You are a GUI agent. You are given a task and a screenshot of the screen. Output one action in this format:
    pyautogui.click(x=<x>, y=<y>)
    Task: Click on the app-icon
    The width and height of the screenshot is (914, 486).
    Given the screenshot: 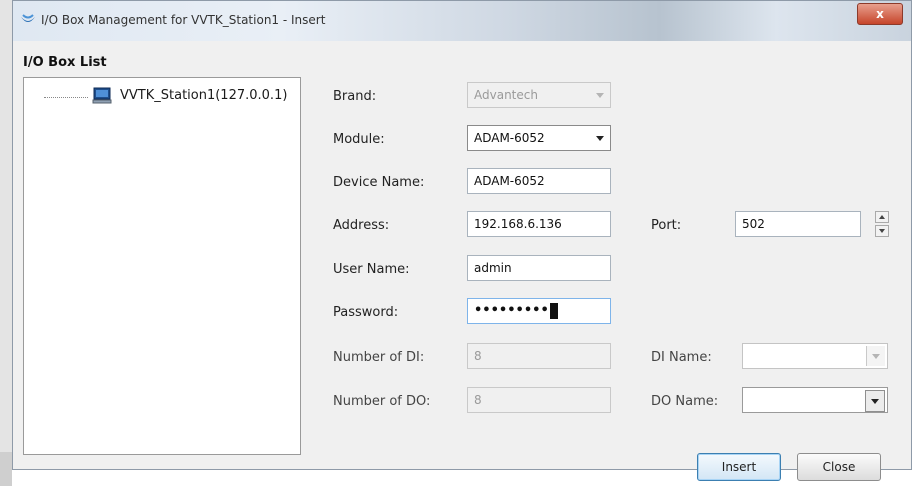 What is the action you would take?
    pyautogui.click(x=28, y=18)
    